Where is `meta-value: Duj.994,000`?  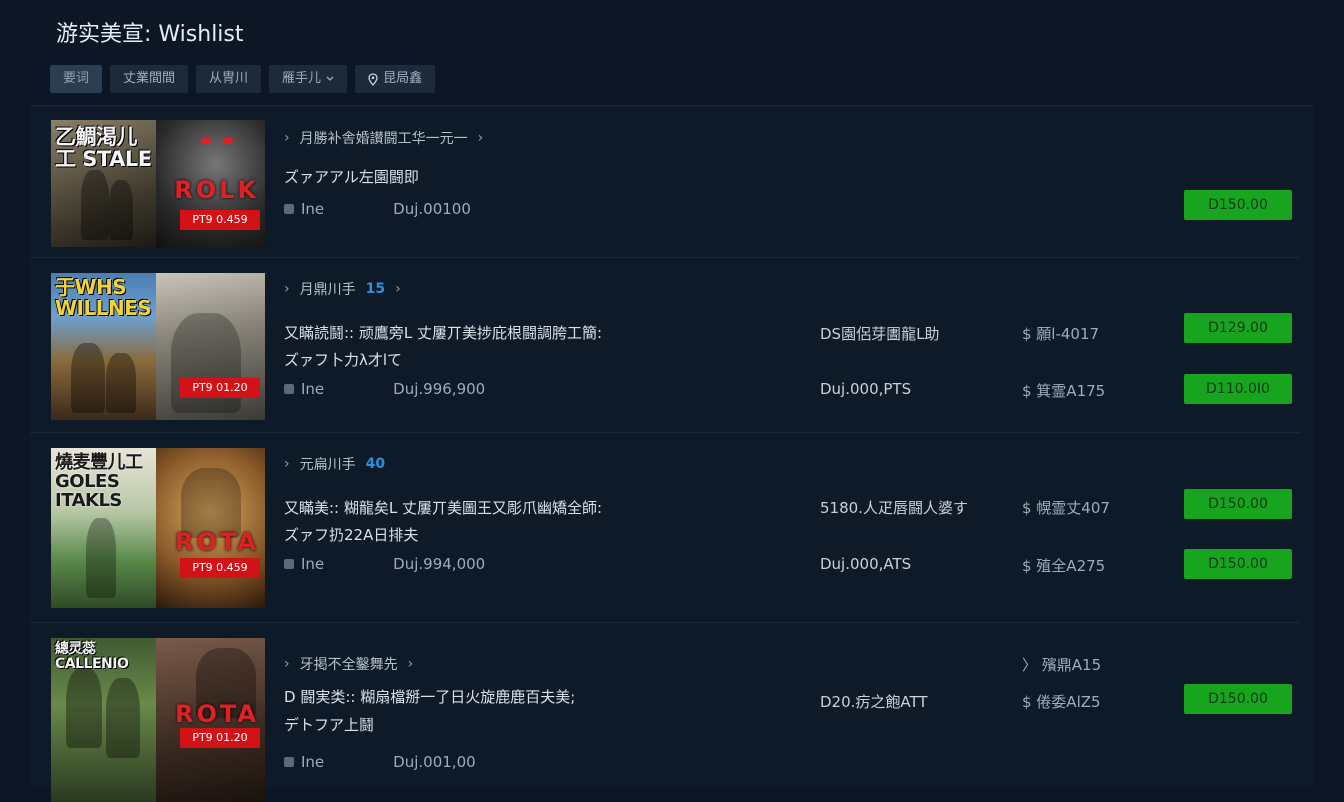
meta-value: Duj.994,000 is located at coordinates (439, 564).